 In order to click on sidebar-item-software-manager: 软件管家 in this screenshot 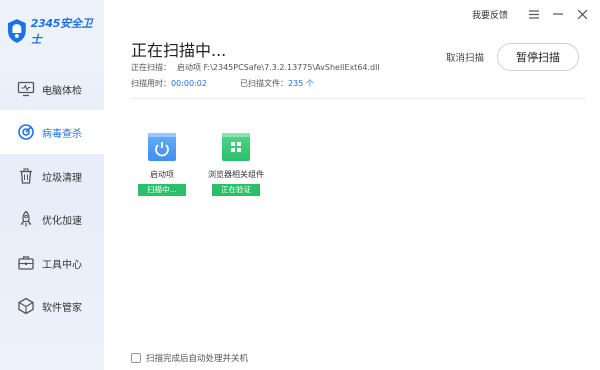, I will do `click(52, 306)`.